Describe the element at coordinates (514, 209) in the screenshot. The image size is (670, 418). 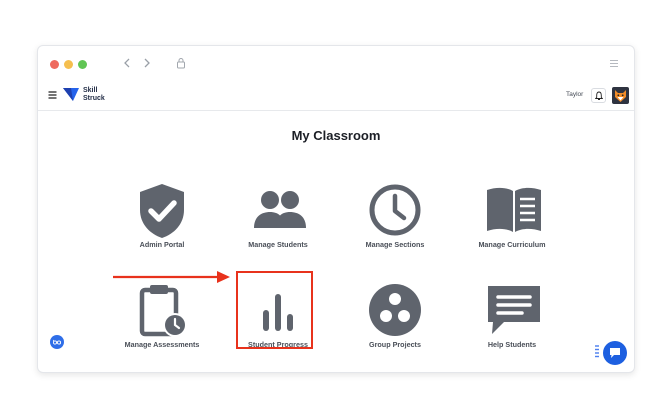
I see `book-icon` at that location.